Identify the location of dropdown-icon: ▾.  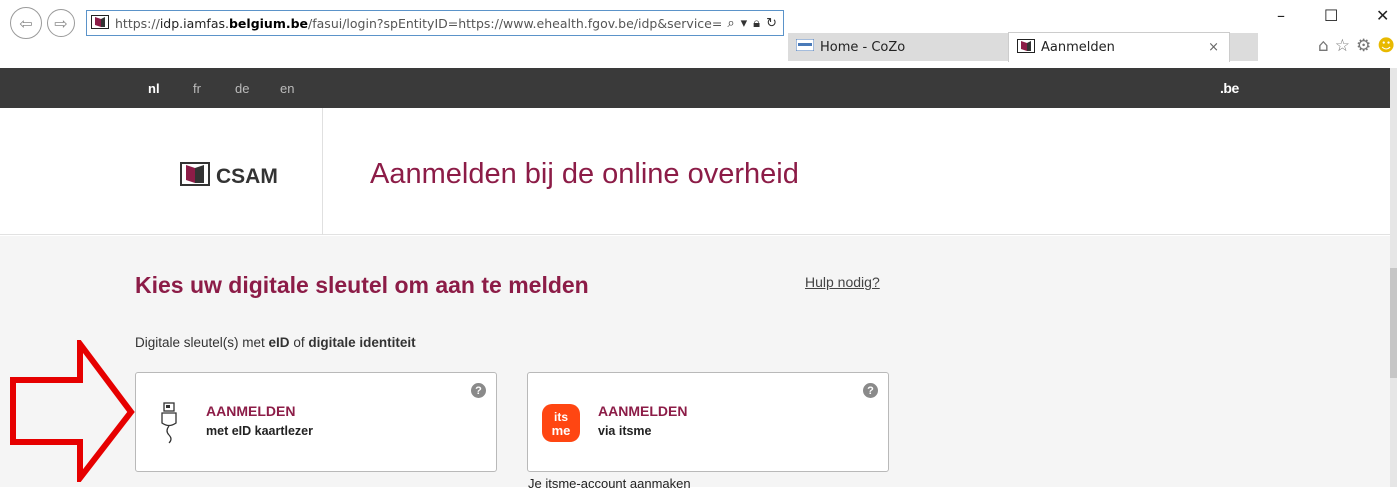
(744, 23).